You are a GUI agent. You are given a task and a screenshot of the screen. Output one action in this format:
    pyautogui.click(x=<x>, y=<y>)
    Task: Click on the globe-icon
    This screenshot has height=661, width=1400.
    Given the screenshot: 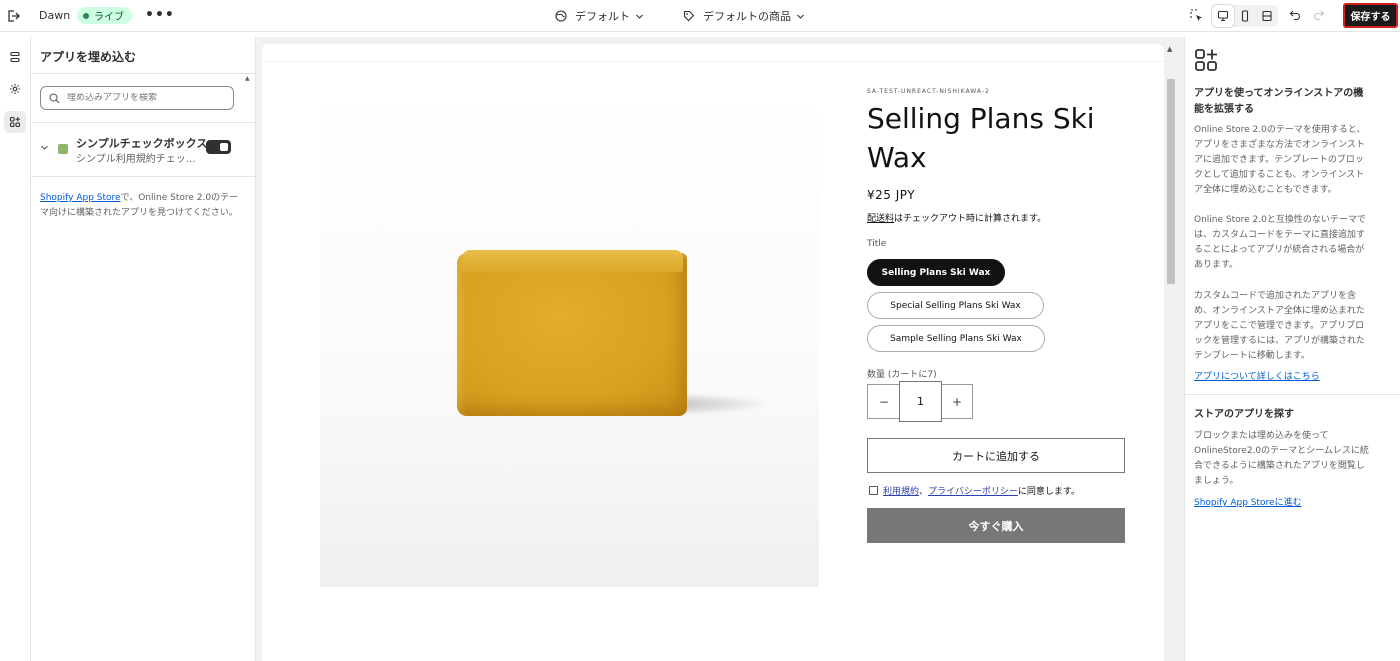 What is the action you would take?
    pyautogui.click(x=561, y=16)
    